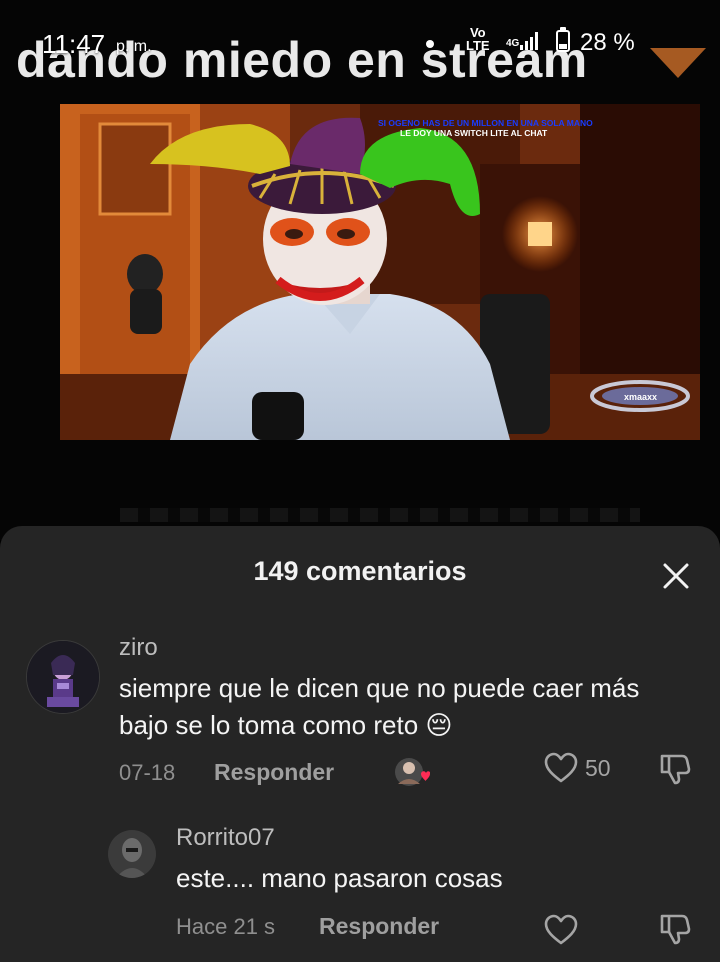 This screenshot has width=720, height=962. Describe the element at coordinates (640, 397) in the screenshot. I see `overlay-logo-text: xmaaxx` at that location.